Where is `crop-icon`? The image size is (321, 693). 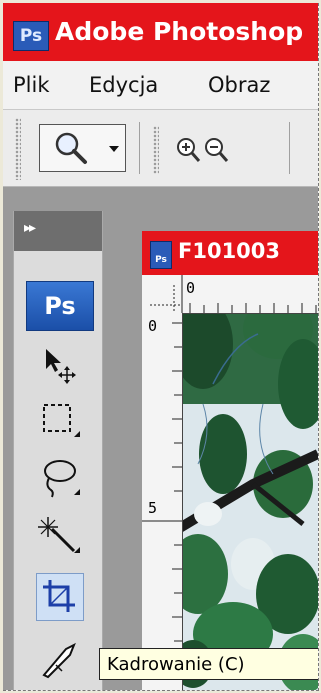
crop-icon is located at coordinates (59, 596).